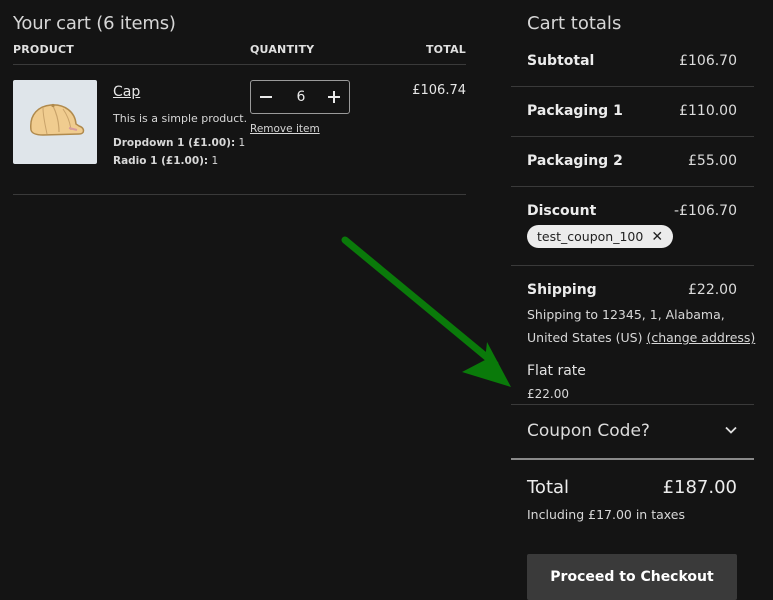  What do you see at coordinates (590, 236) in the screenshot?
I see `coupon-code: test_coupon_100` at bounding box center [590, 236].